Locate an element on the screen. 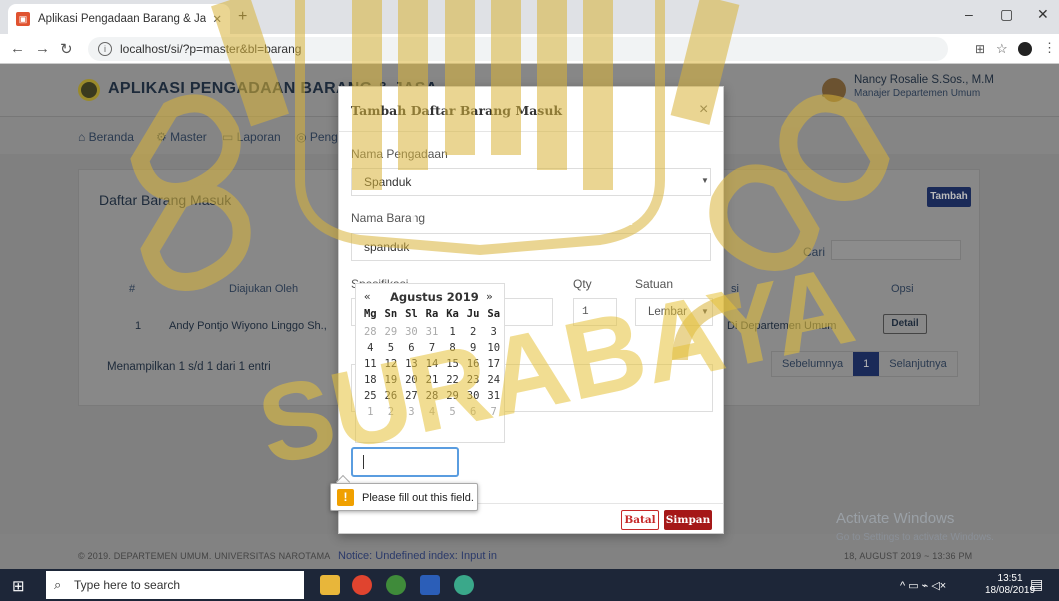 The height and width of the screenshot is (601, 1059). close-icon: × is located at coordinates (703, 110).